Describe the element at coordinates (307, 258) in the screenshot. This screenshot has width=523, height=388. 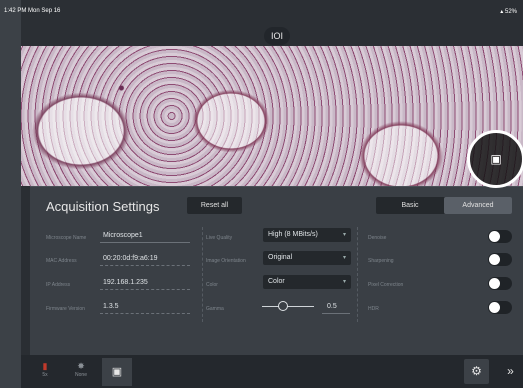
I see `image-orientation-select: Original ▾` at that location.